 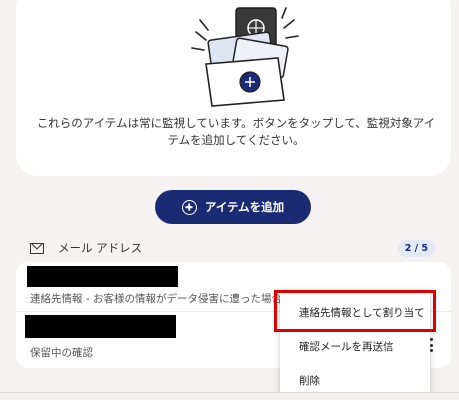 I want to click on menu-item-delete: 削除, so click(x=309, y=380).